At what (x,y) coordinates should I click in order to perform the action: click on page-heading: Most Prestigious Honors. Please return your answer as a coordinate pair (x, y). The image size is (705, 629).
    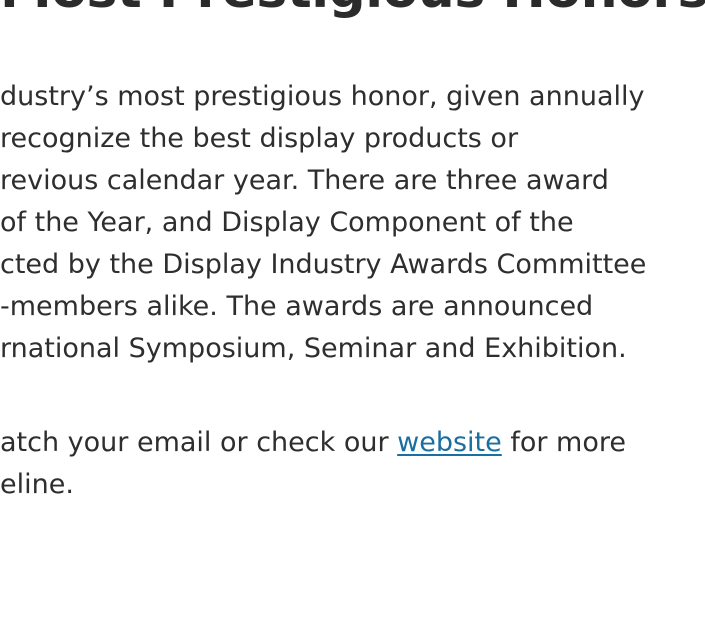
    Looking at the image, I should click on (352, 10).